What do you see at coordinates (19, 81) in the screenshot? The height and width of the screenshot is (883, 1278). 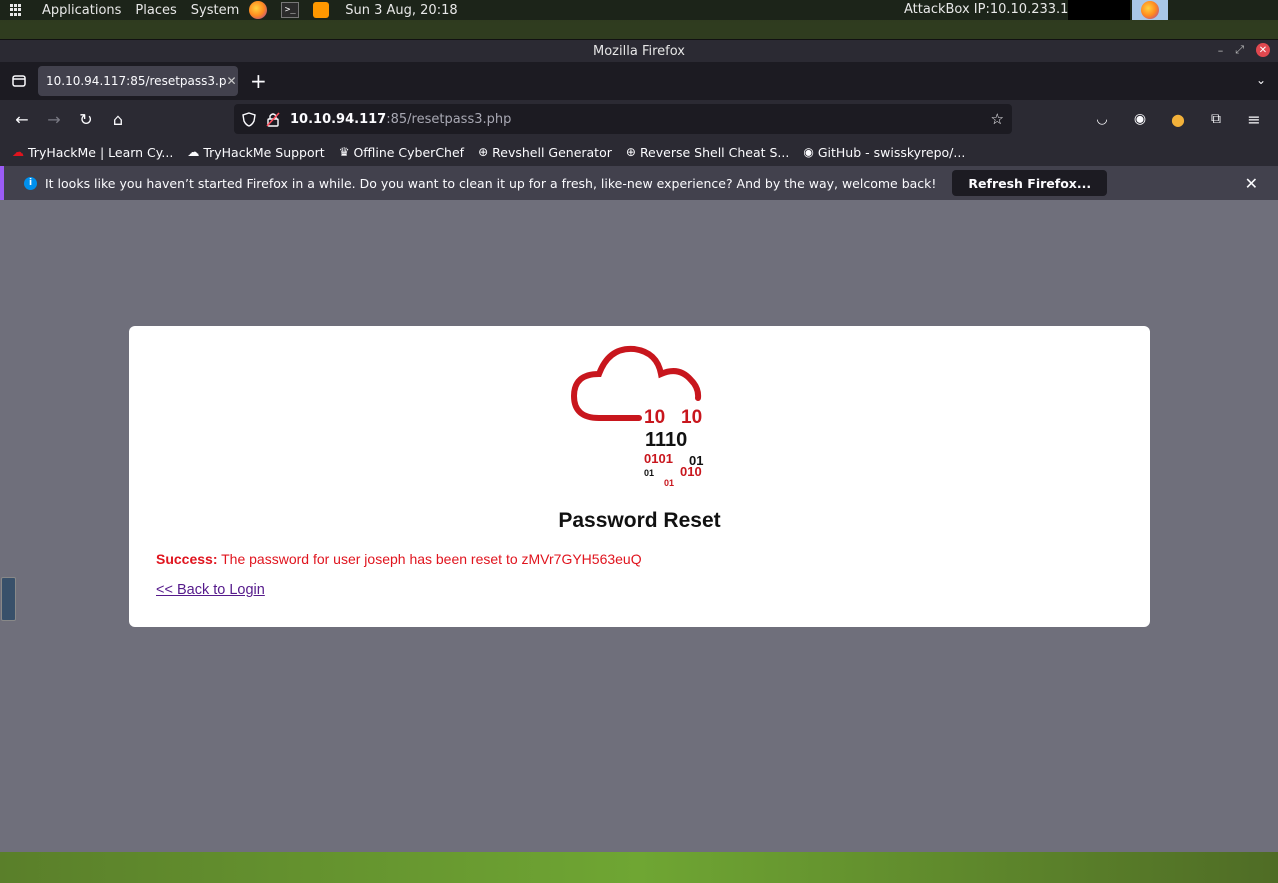 I see `firefox-view-icon` at bounding box center [19, 81].